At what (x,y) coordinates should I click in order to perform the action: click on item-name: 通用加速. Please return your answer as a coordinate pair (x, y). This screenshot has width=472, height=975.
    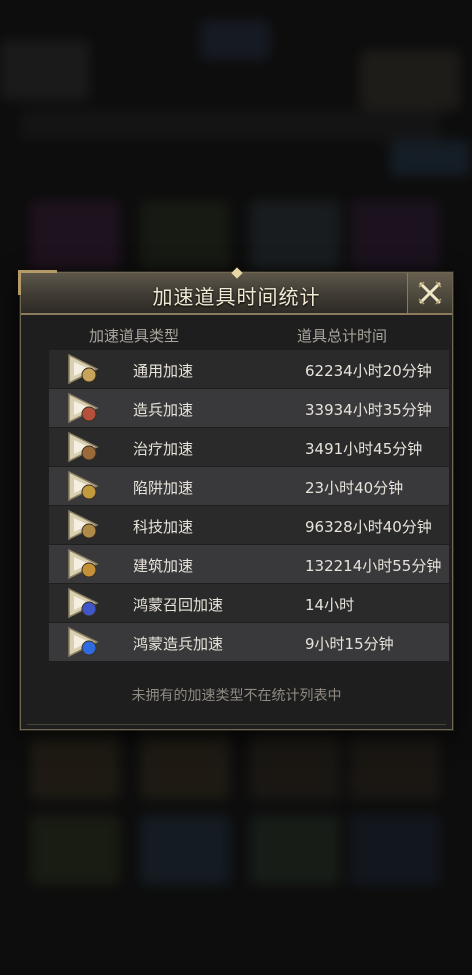
    Looking at the image, I should click on (163, 371).